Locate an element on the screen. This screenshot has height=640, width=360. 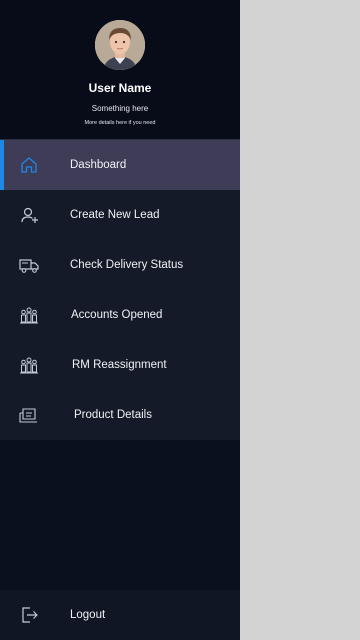
menu-item-accounts-opened: Accounts Opened is located at coordinates (120, 315).